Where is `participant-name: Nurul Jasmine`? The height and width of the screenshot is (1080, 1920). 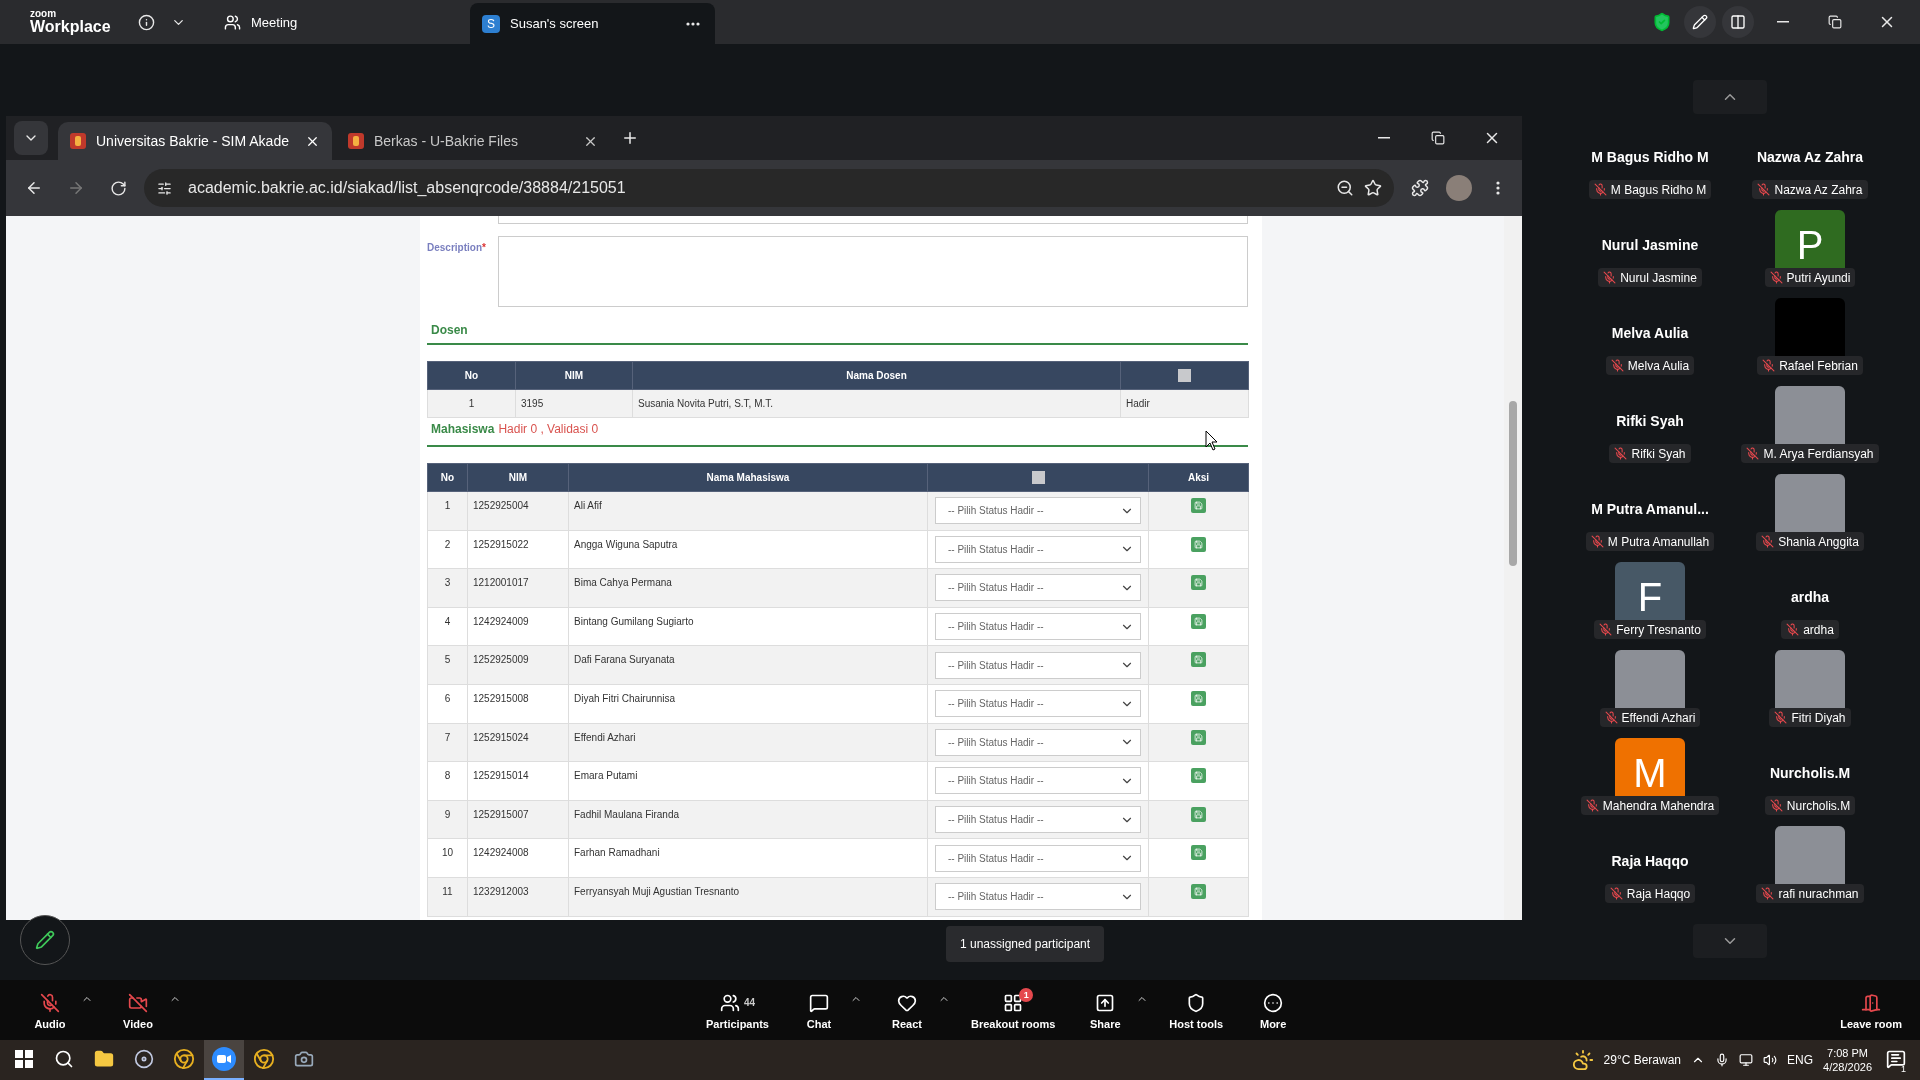 participant-name: Nurul Jasmine is located at coordinates (1650, 245).